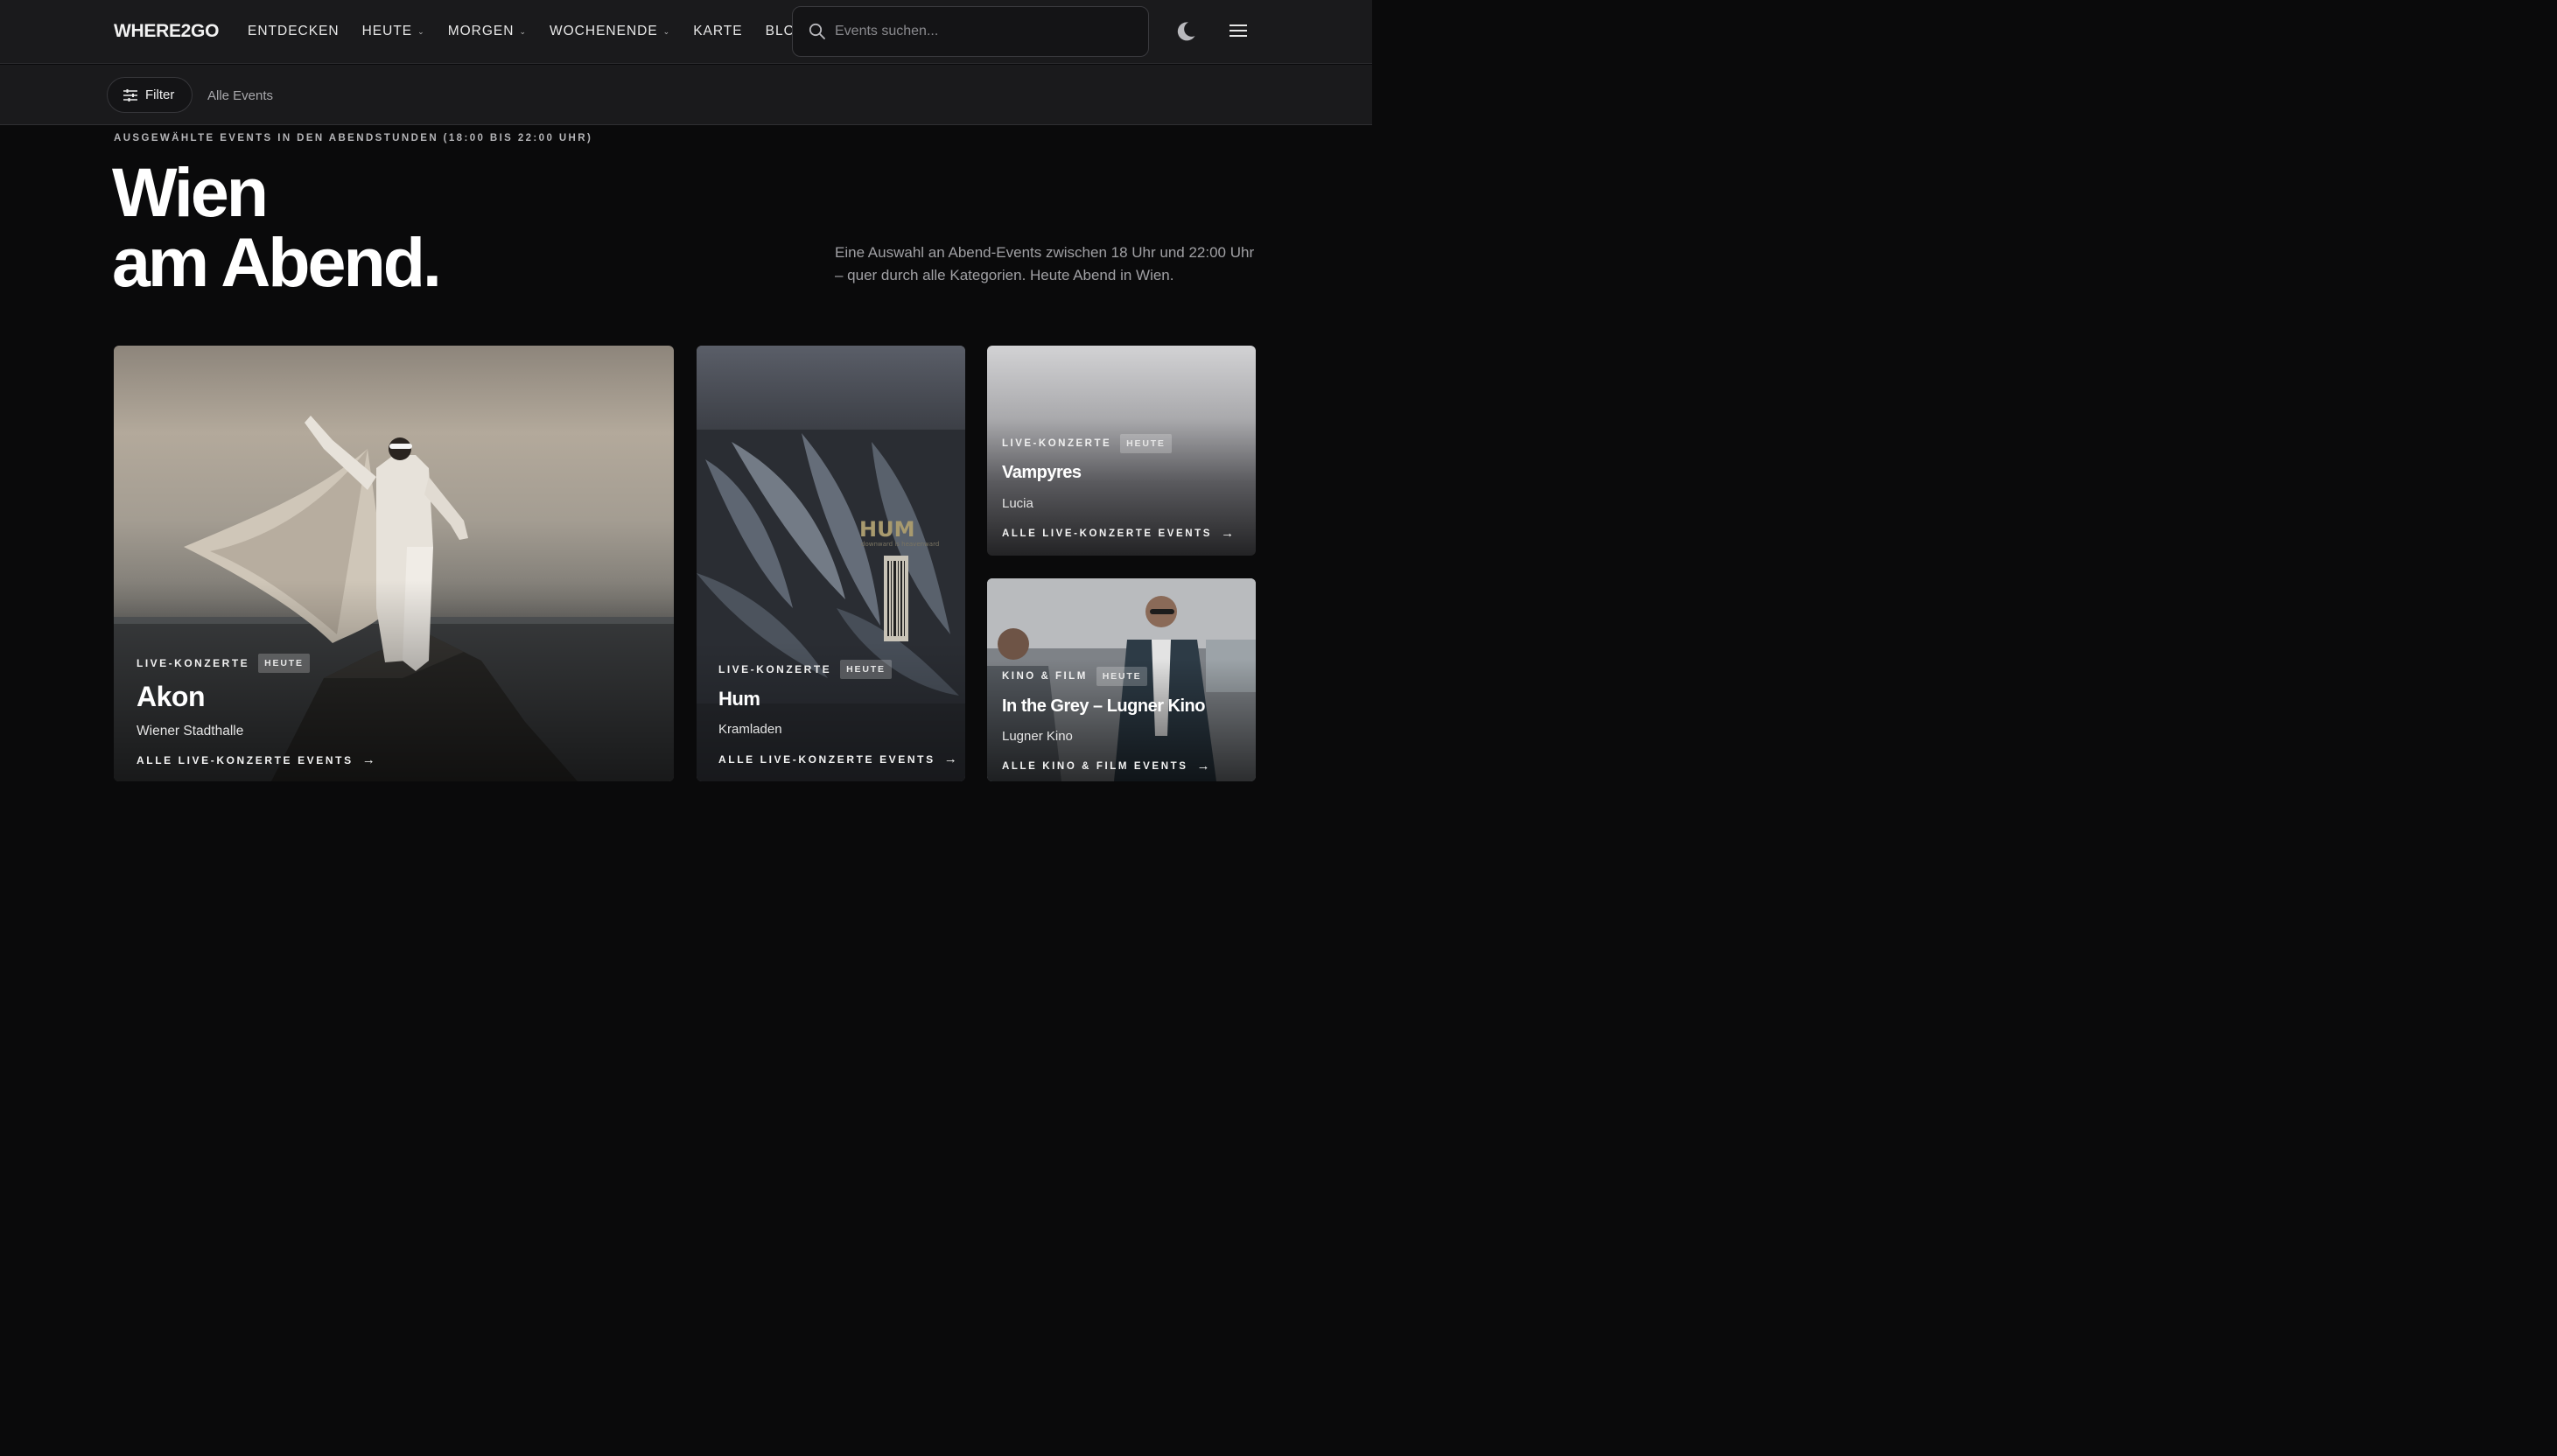  What do you see at coordinates (739, 699) in the screenshot?
I see `card-title: Hum` at bounding box center [739, 699].